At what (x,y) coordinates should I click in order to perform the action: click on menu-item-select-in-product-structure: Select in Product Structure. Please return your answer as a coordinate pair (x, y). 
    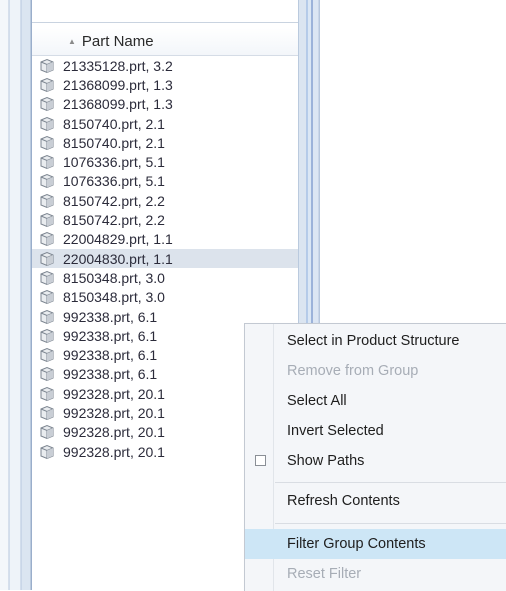
    Looking at the image, I should click on (375, 341).